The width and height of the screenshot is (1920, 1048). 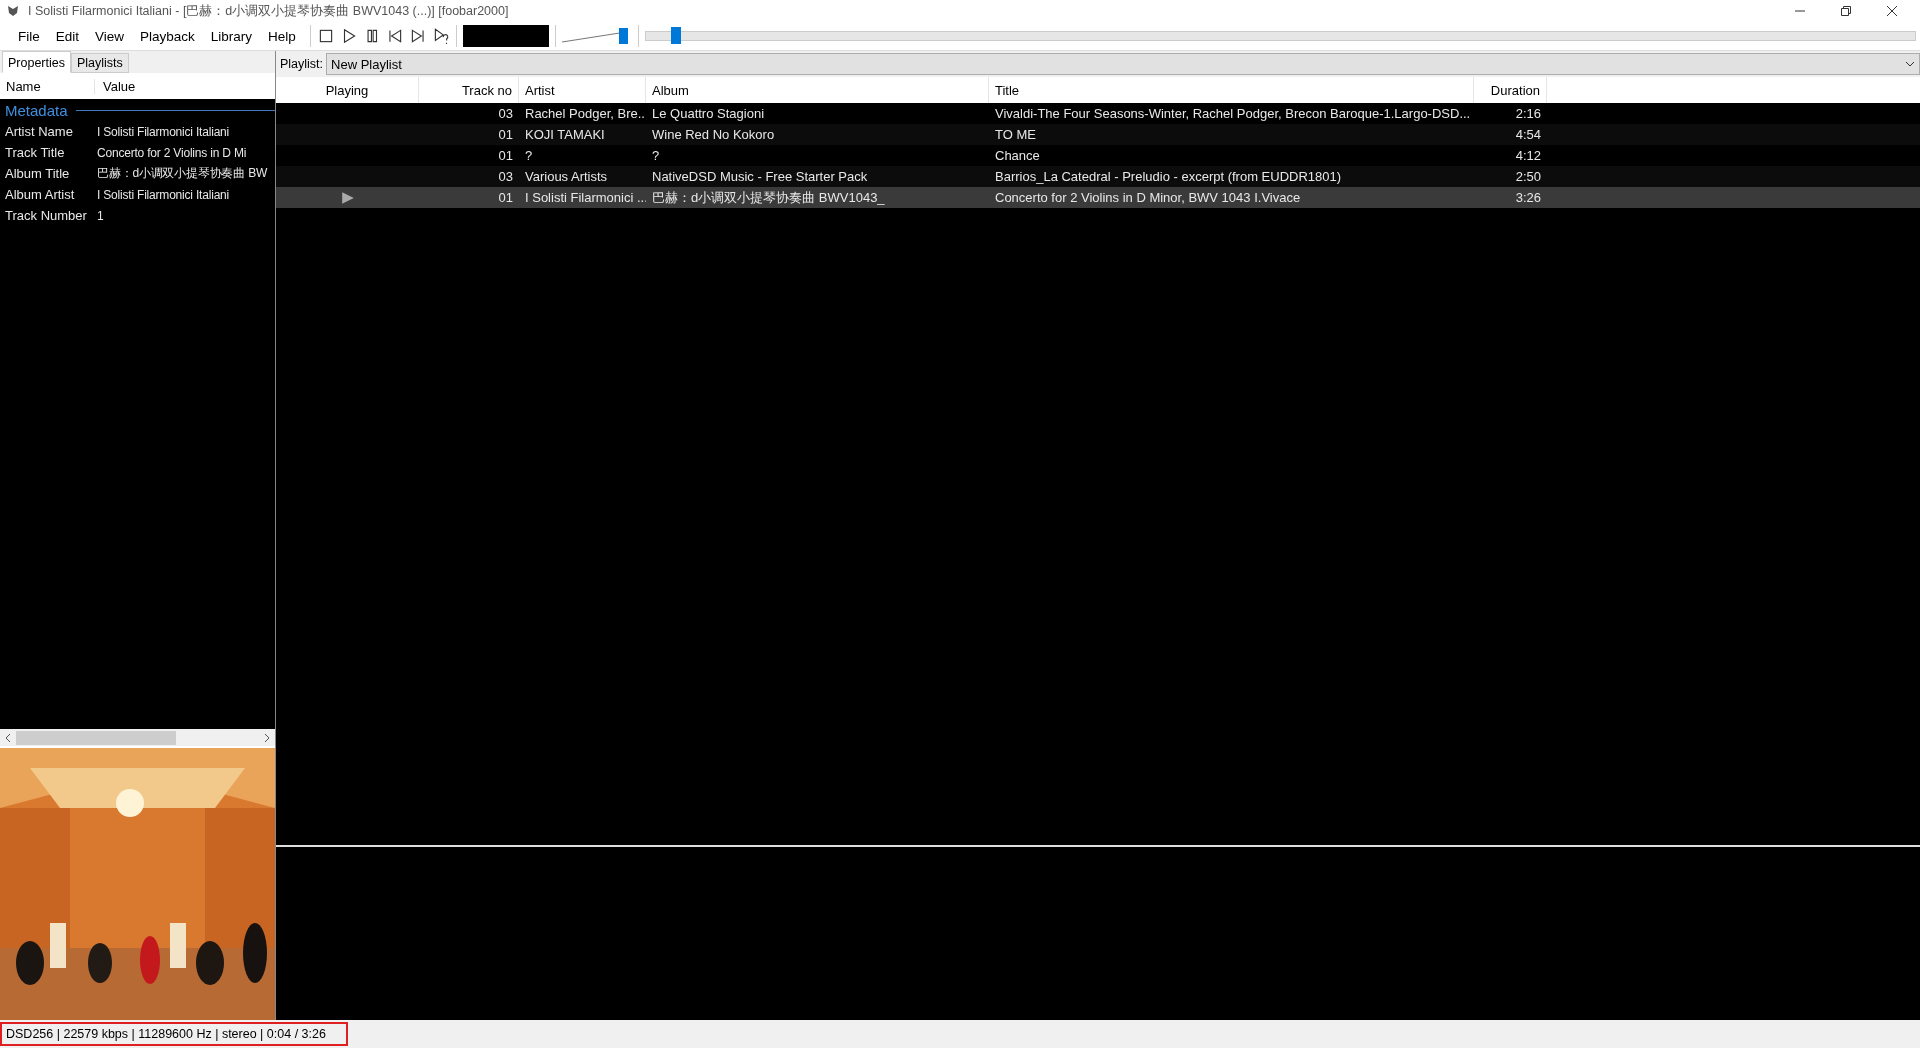 What do you see at coordinates (36, 62) in the screenshot?
I see `panel-tab: Properties` at bounding box center [36, 62].